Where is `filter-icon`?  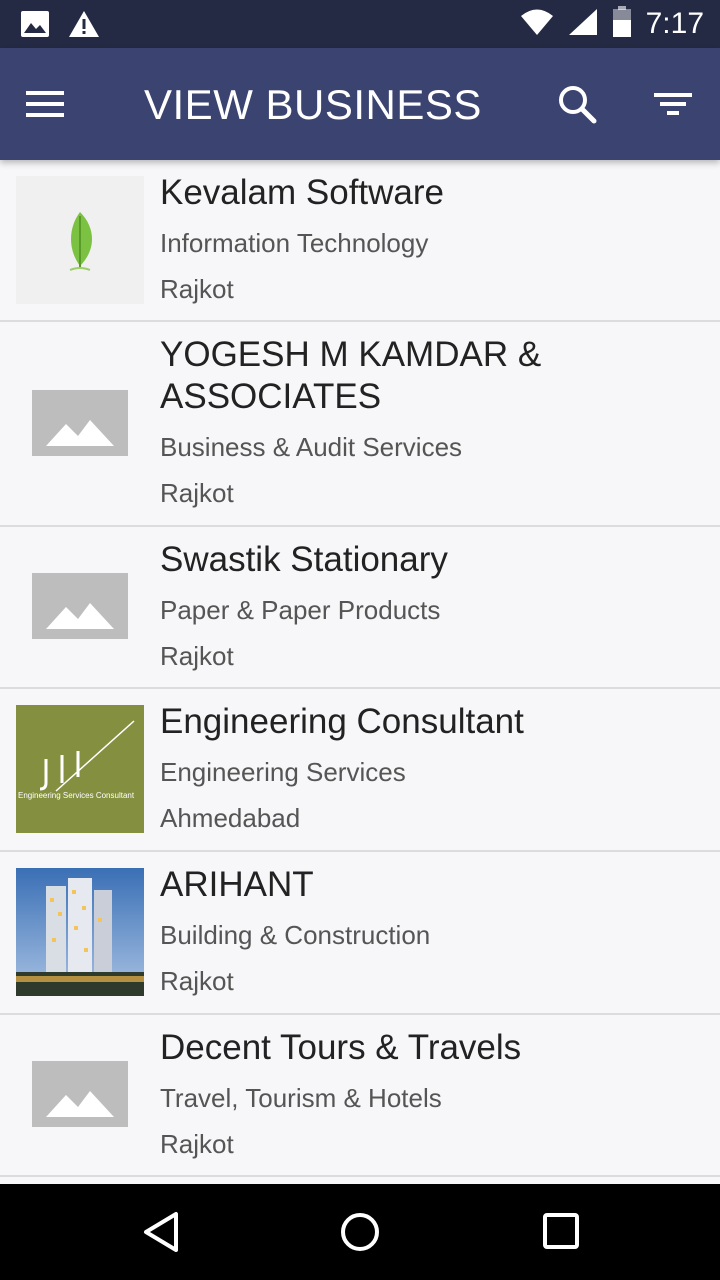
filter-icon is located at coordinates (674, 114).